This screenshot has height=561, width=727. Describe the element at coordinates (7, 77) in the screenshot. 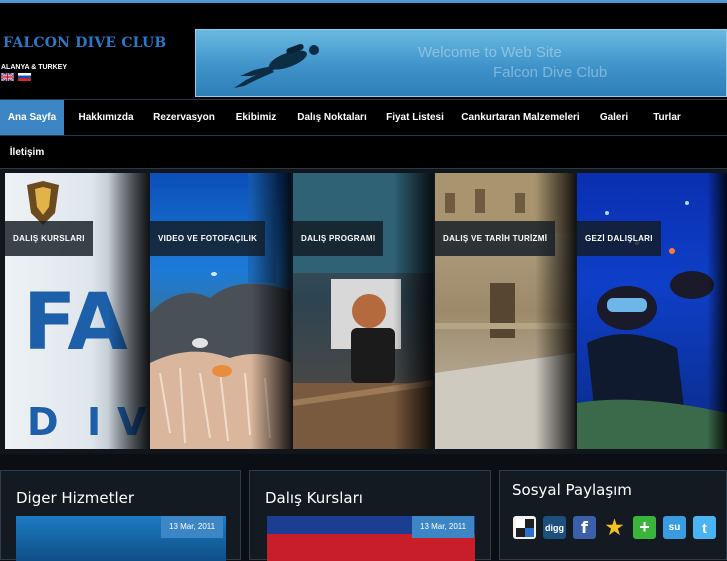

I see `uk-flag-icon` at that location.